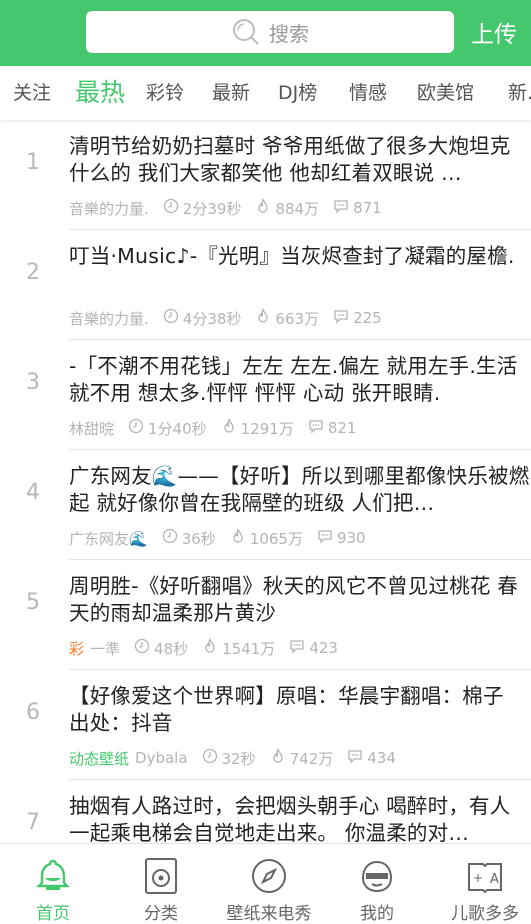 This screenshot has height=924, width=531. I want to click on item-author: 广东网友🌊, so click(108, 538).